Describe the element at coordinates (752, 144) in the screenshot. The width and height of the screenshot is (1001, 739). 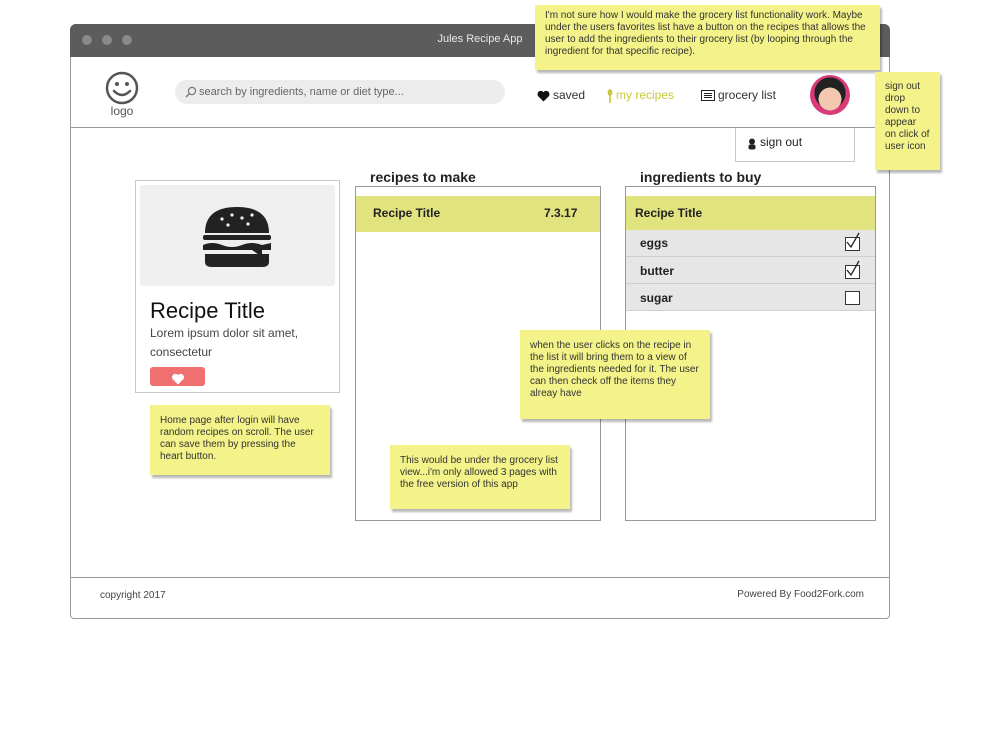
I see `user-icon` at that location.